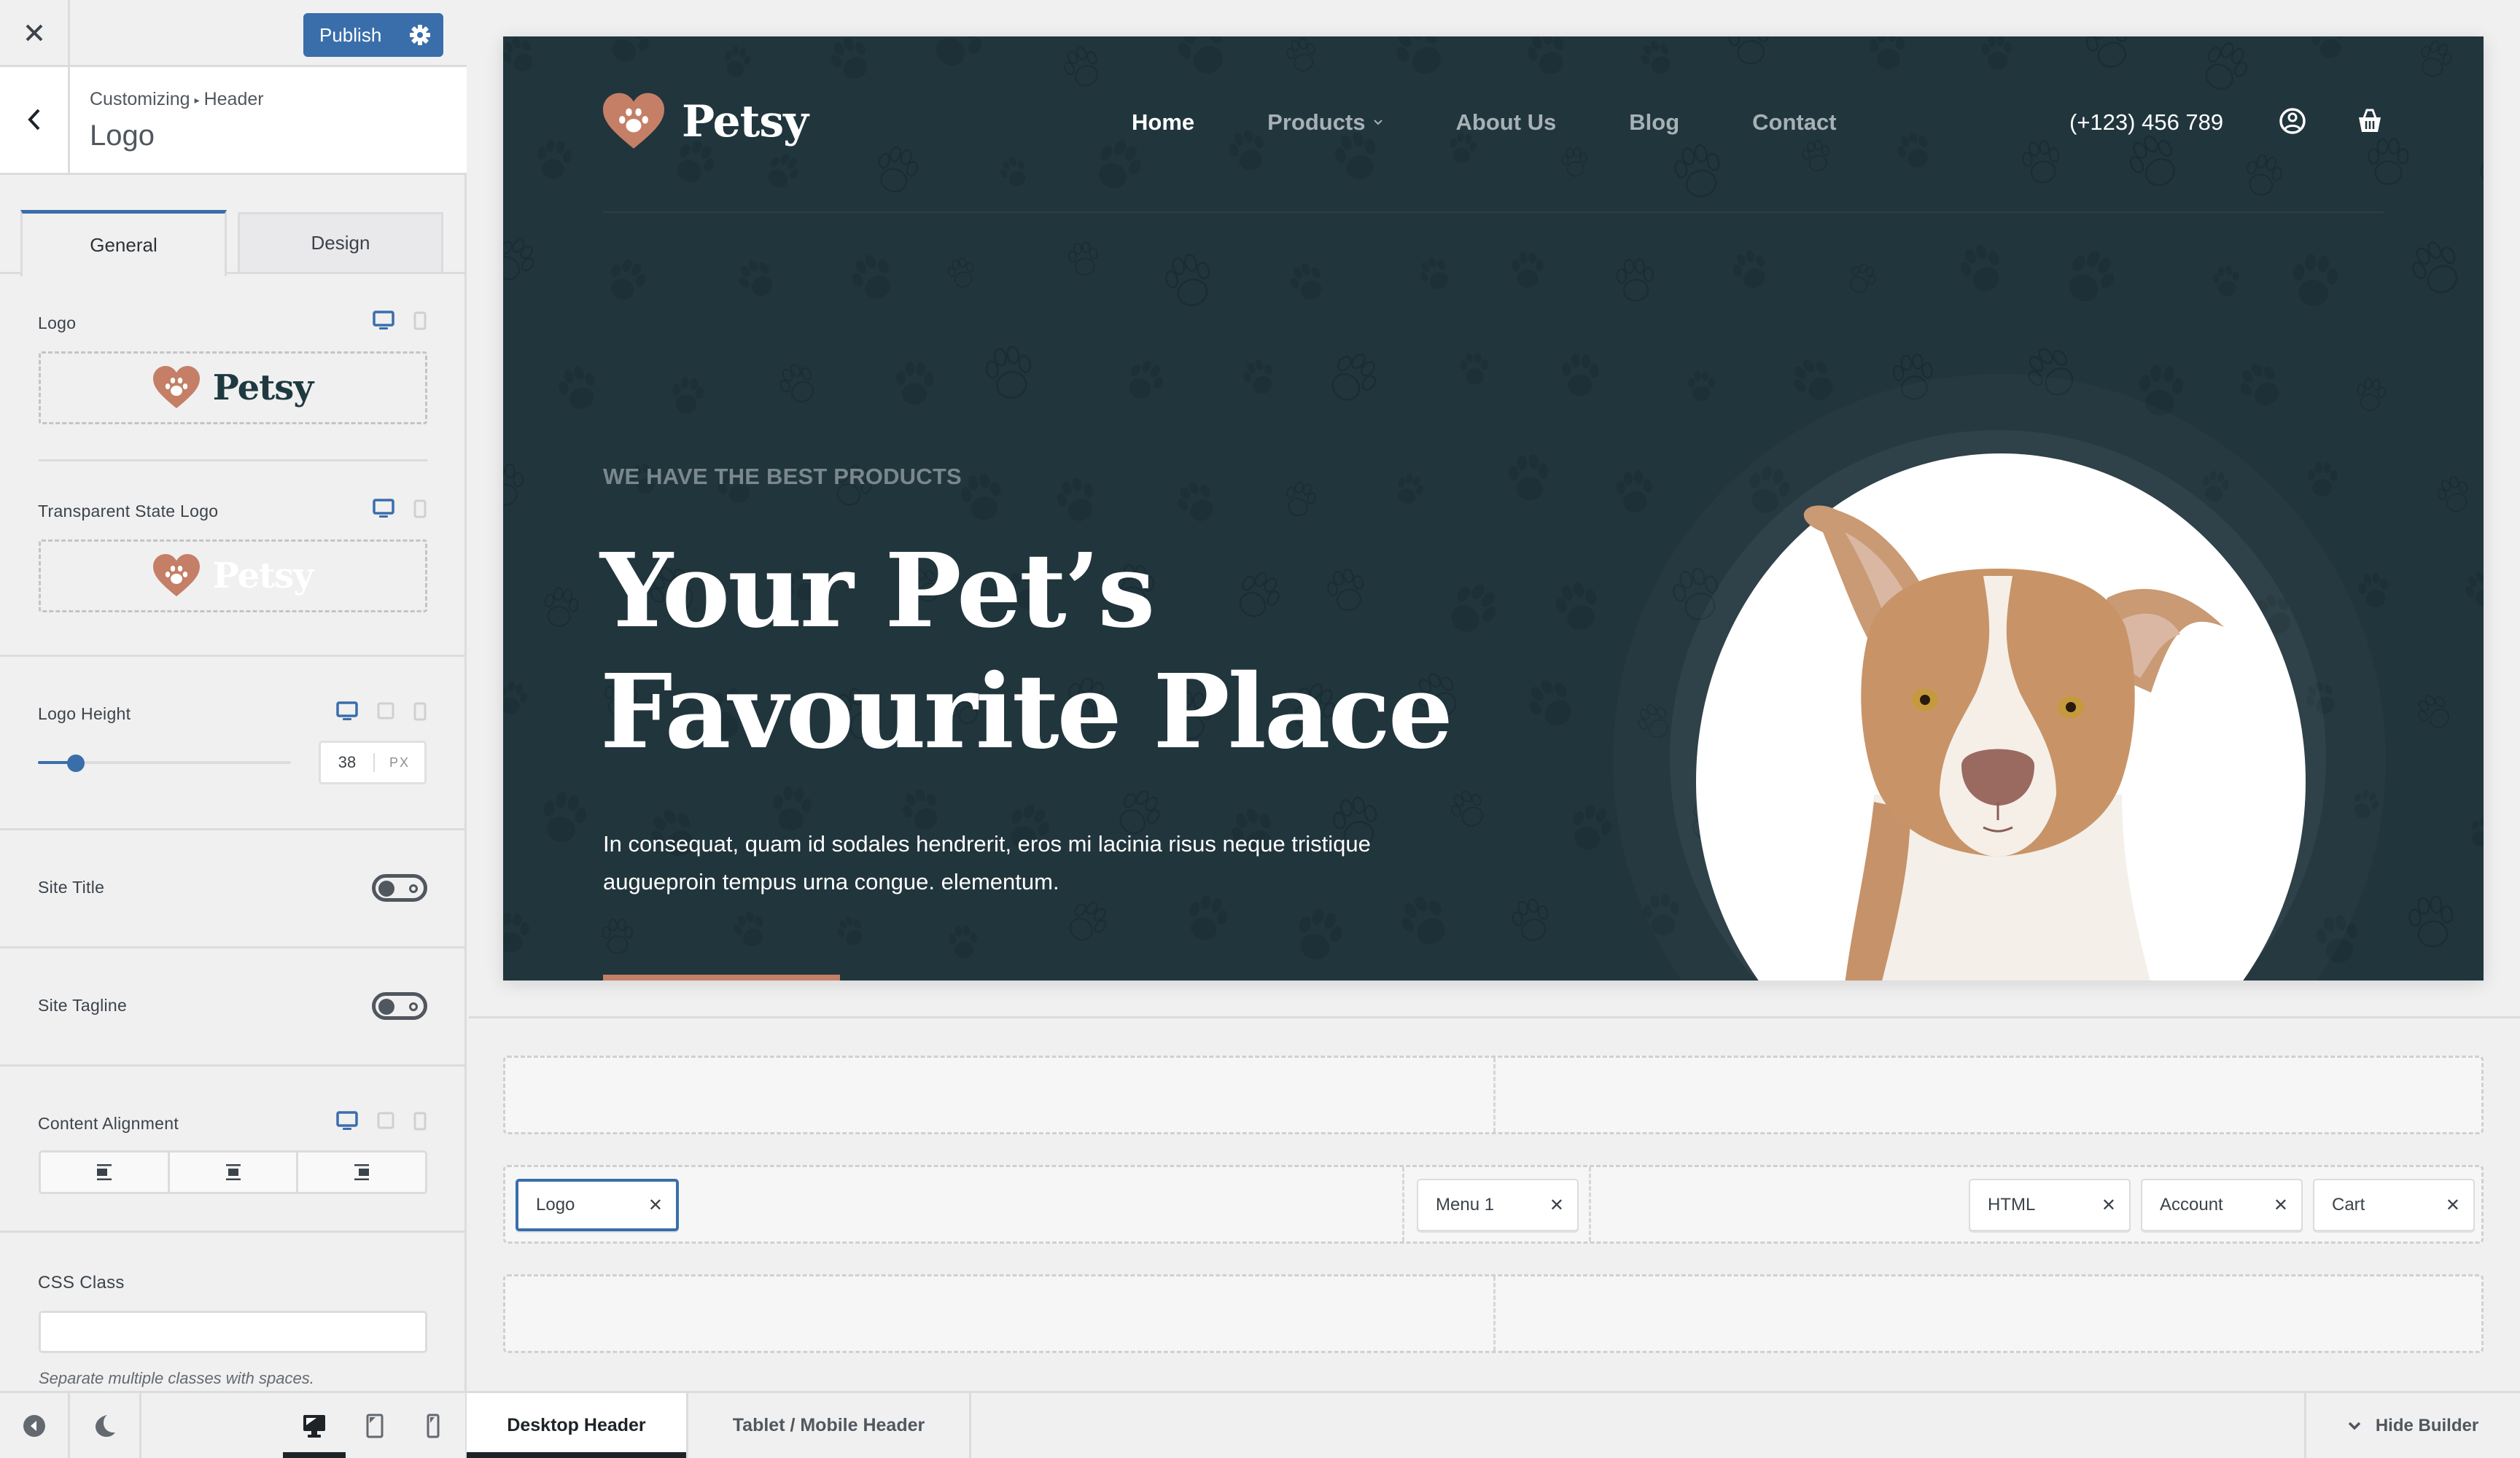 The width and height of the screenshot is (2520, 1458). What do you see at coordinates (420, 35) in the screenshot?
I see `gear-icon` at bounding box center [420, 35].